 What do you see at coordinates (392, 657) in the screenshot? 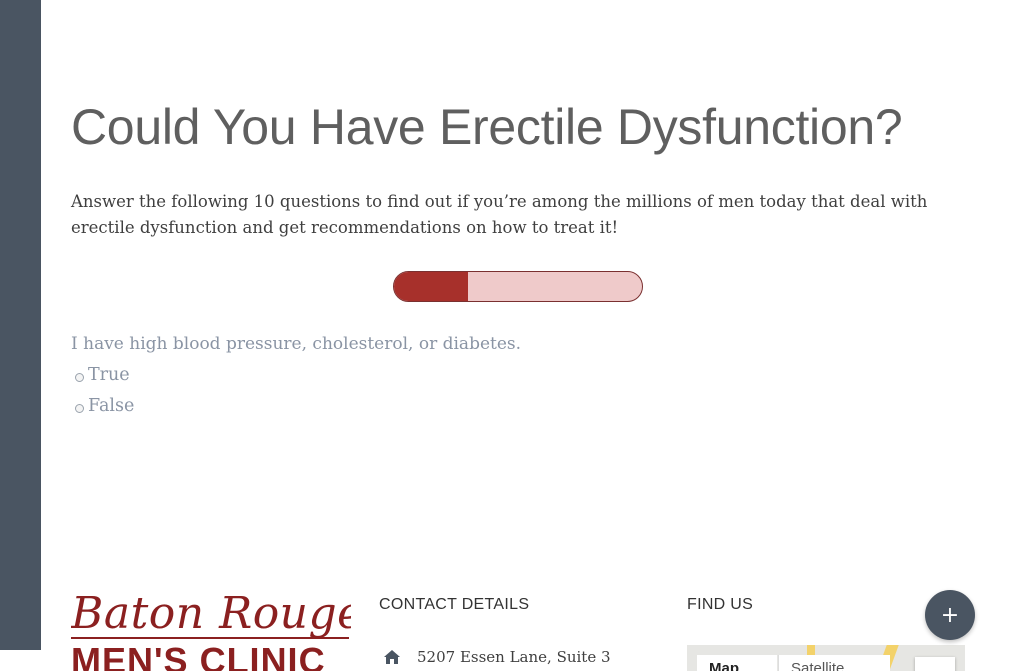
I see `home-icon` at bounding box center [392, 657].